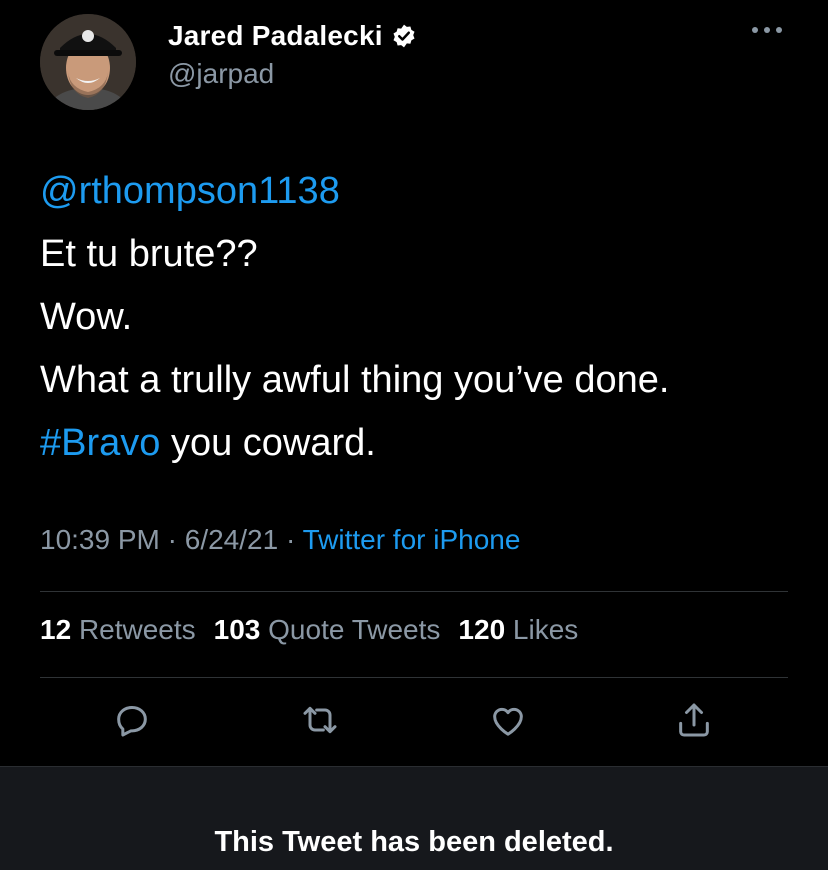 The height and width of the screenshot is (870, 828). Describe the element at coordinates (149, 254) in the screenshot. I see `tweet-text-segment: Et tu brute??` at that location.